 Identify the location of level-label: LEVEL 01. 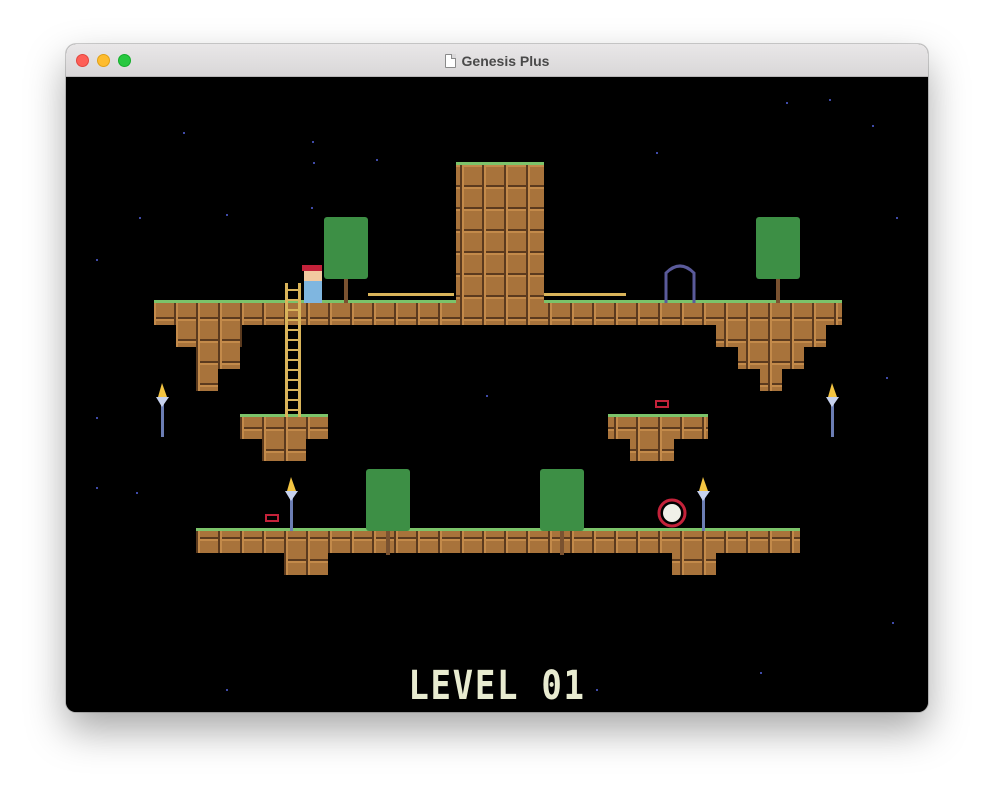
(497, 686).